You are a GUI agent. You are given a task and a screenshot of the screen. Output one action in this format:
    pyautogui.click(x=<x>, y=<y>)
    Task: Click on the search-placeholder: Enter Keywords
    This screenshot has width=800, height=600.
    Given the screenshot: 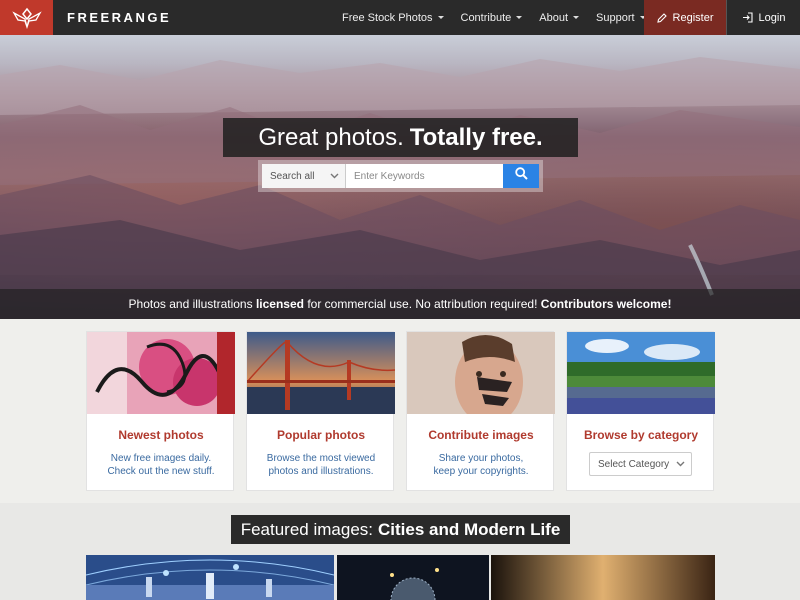 What is the action you would take?
    pyautogui.click(x=389, y=176)
    